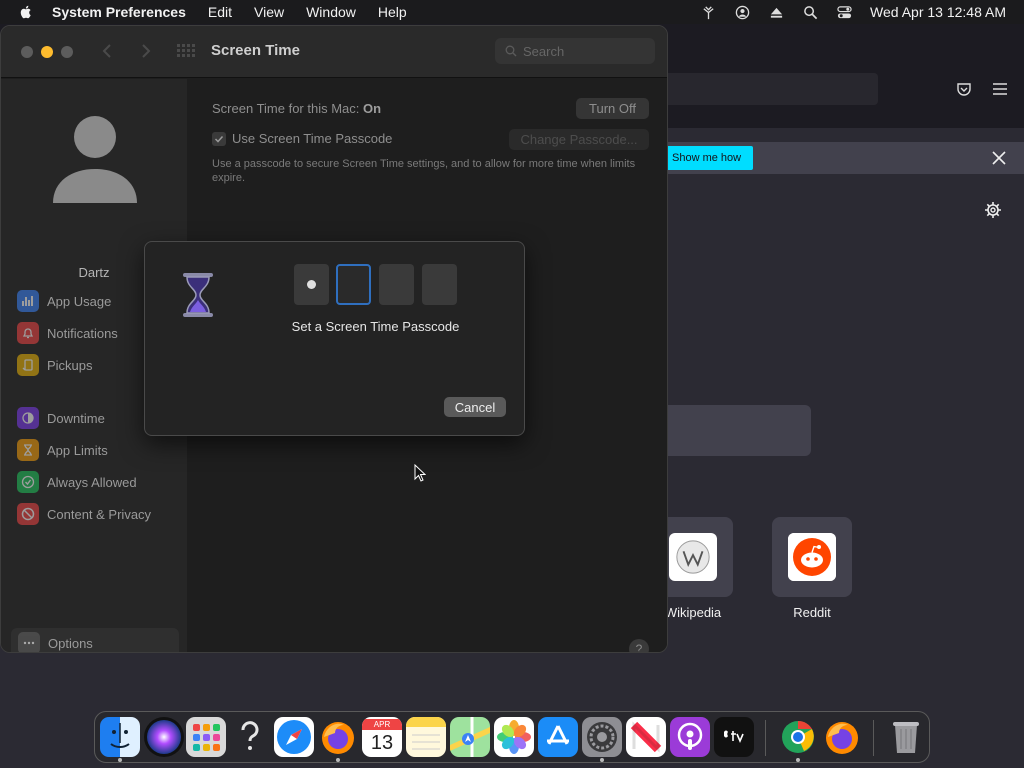  What do you see at coordinates (938, 12) in the screenshot?
I see `menu-clock: Wed Apr 13 12:48 AM` at bounding box center [938, 12].